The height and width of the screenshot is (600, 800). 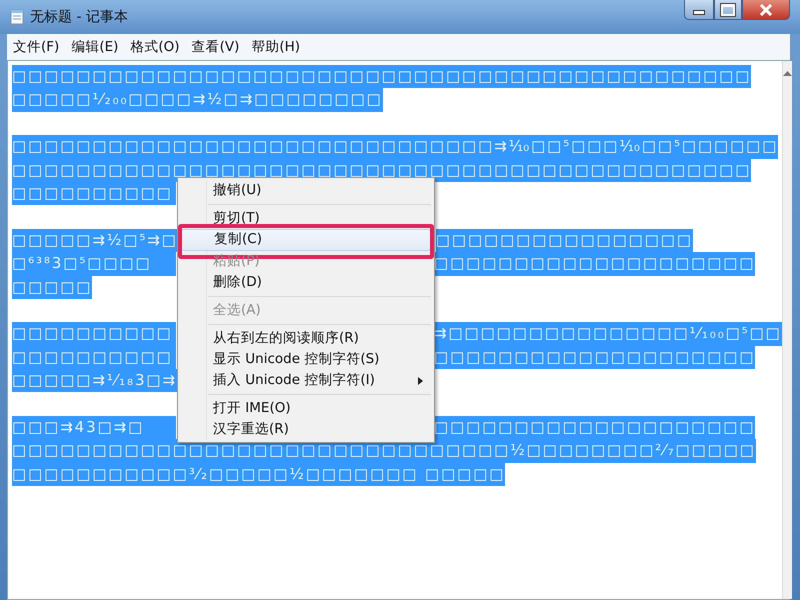 I want to click on menu-bar-item: 格式(O), so click(x=155, y=47).